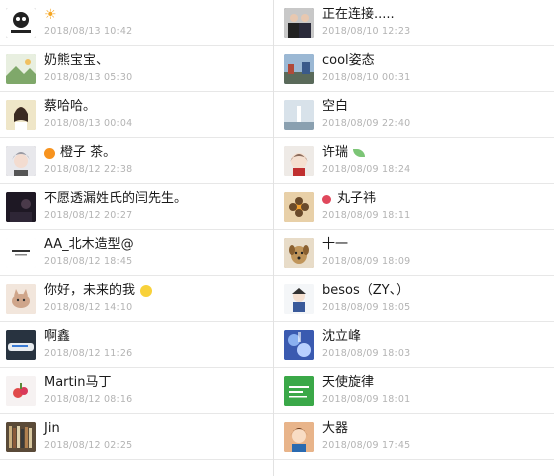  Describe the element at coordinates (136, 391) in the screenshot. I see `contact-row: Martin马丁 2018/08/12 08:16` at that location.